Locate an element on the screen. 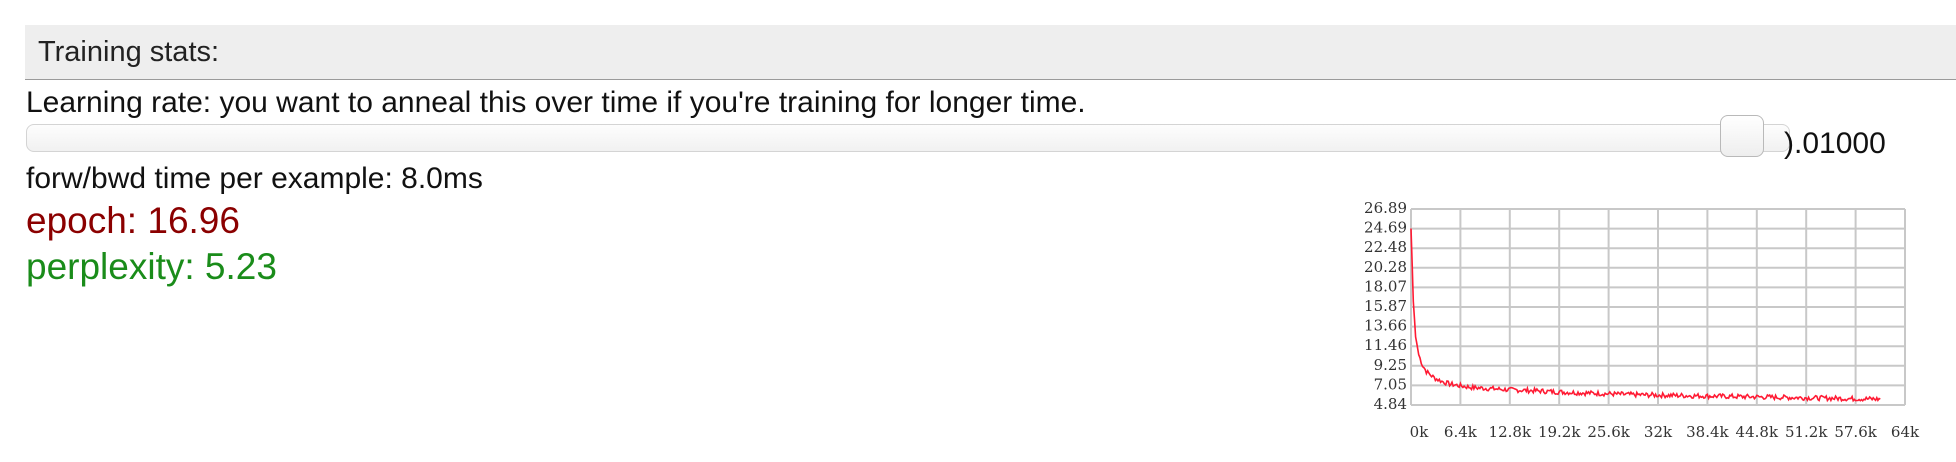 Image resolution: width=1956 pixels, height=462 pixels. chart-y-tick-label: 22.48 is located at coordinates (1385, 247).